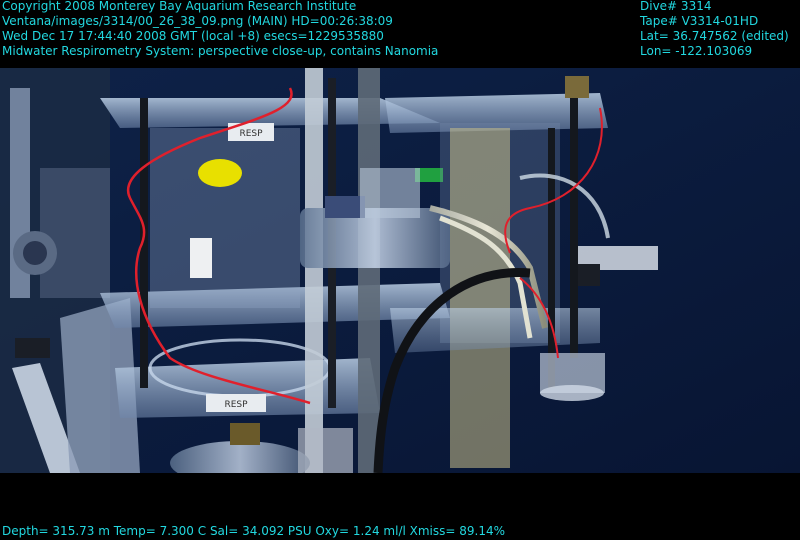 The image size is (800, 540). What do you see at coordinates (696, 51) in the screenshot?
I see `longitude-text: Lon= -122.103069` at bounding box center [696, 51].